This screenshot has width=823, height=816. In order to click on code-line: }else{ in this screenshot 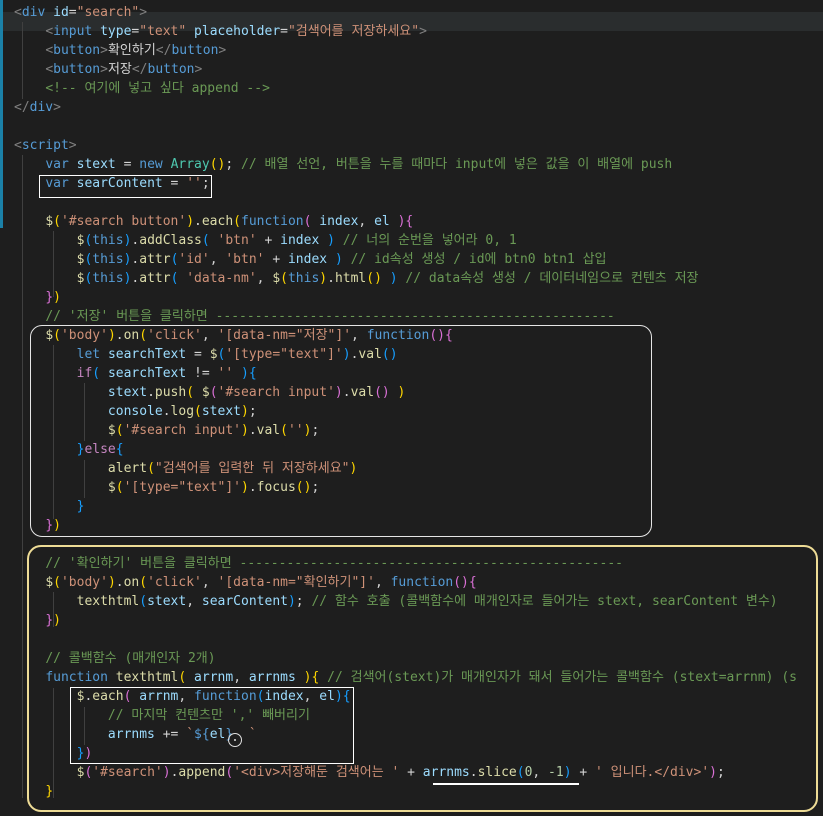, I will do `click(69, 449)`.